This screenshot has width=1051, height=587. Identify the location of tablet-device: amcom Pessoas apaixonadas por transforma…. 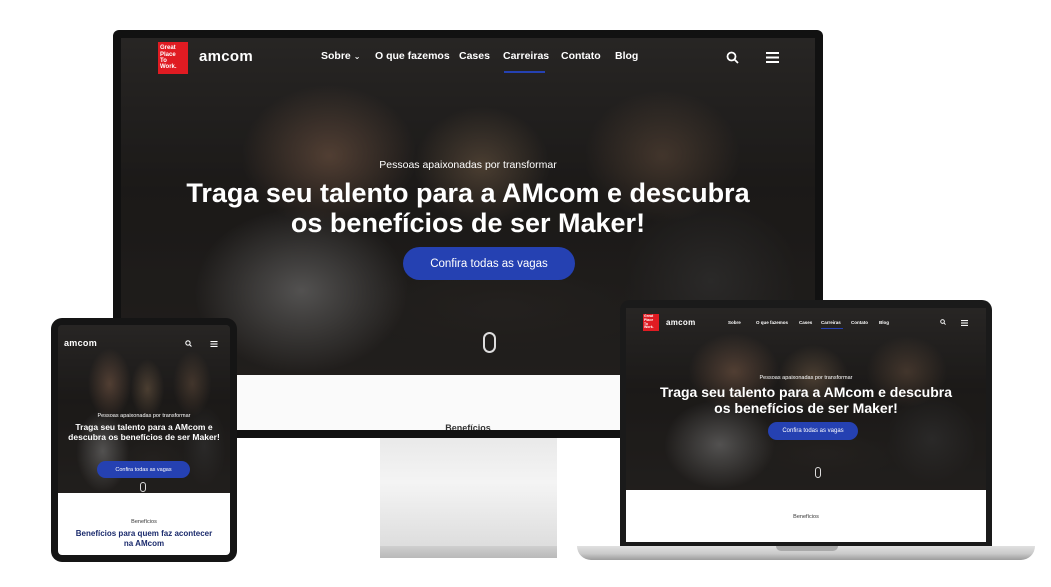
(144, 440).